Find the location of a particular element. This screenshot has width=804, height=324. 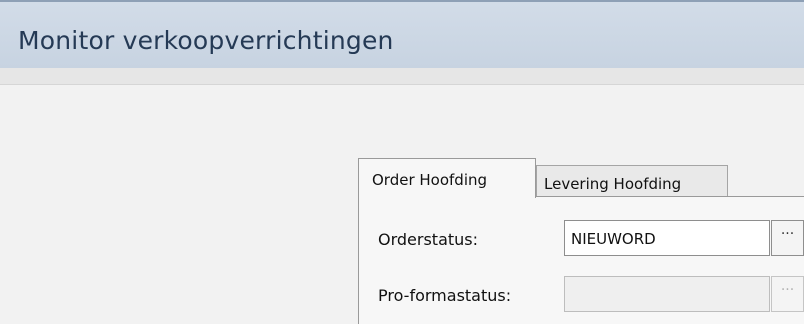

orderstatus-field: NIEUWORD is located at coordinates (667, 238).